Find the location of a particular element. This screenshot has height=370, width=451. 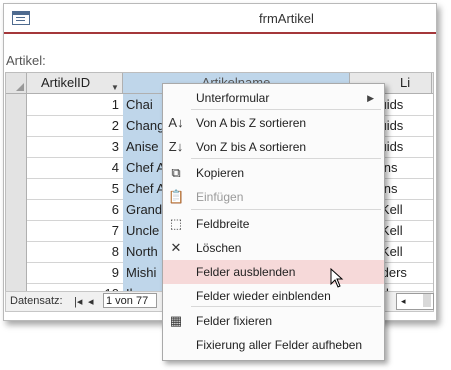

menu-separator is located at coordinates (286, 209).